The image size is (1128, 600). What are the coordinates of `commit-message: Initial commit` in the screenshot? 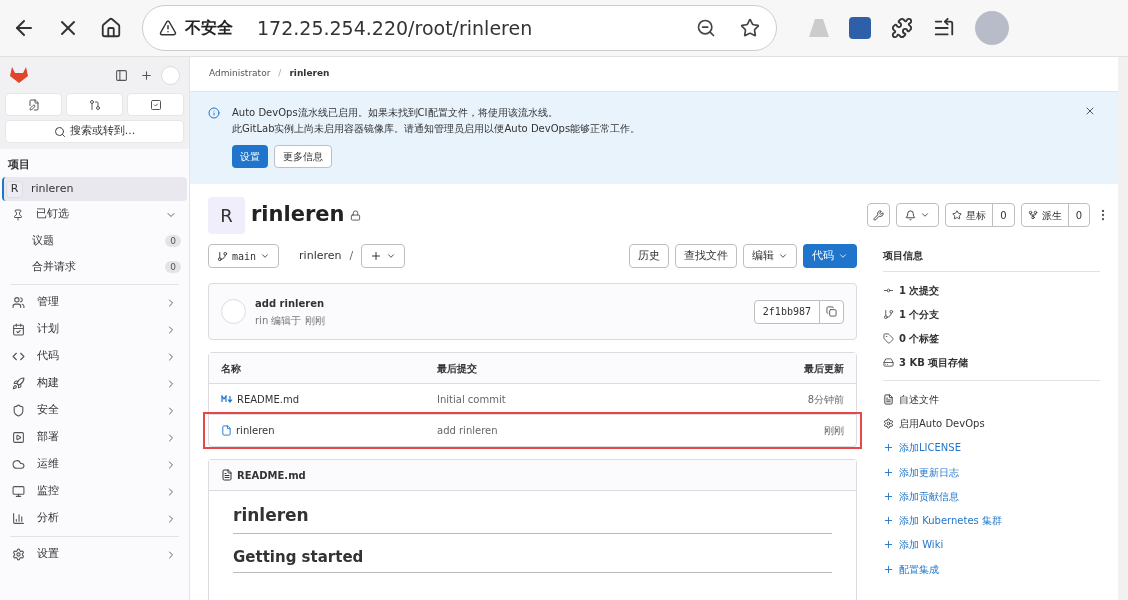 It's located at (622, 399).